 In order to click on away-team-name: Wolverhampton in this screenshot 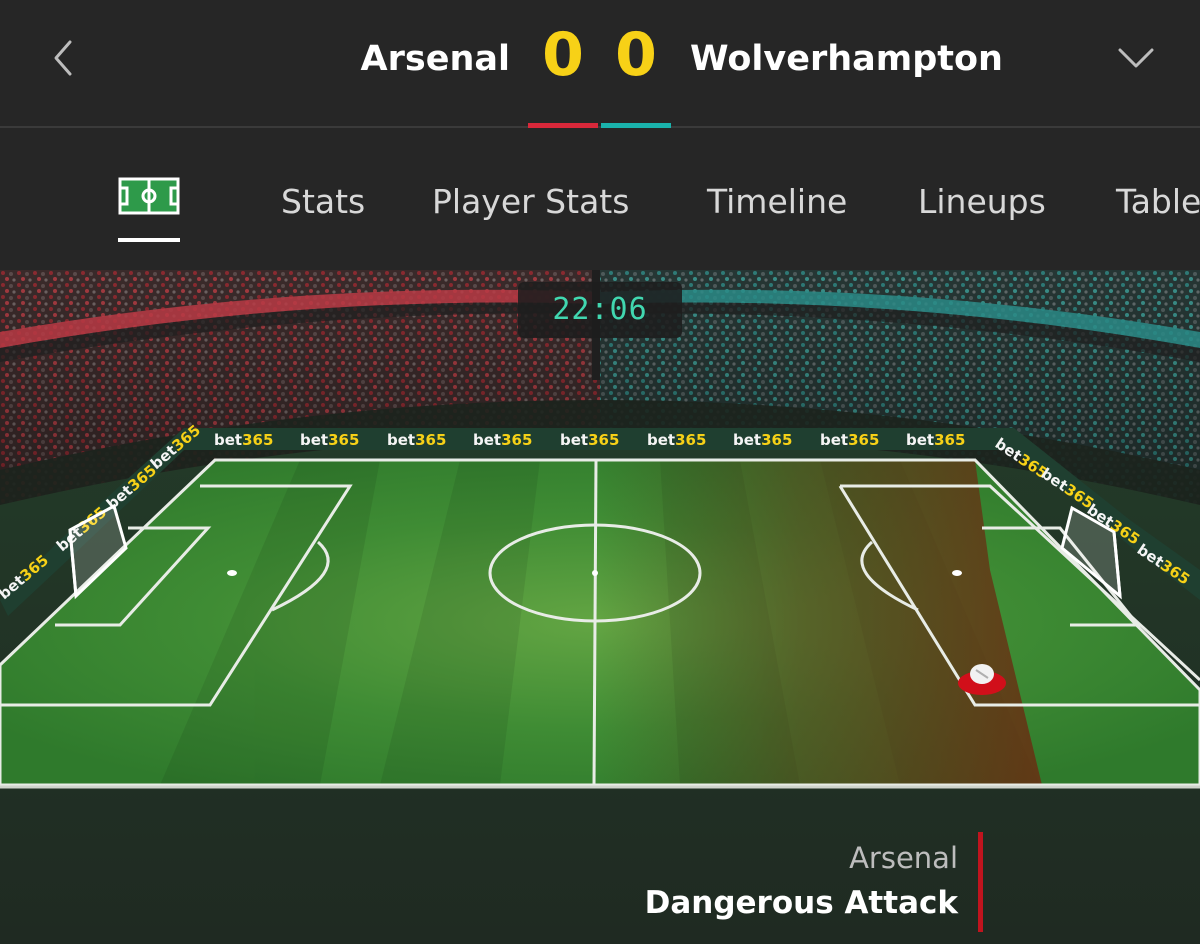, I will do `click(846, 59)`.